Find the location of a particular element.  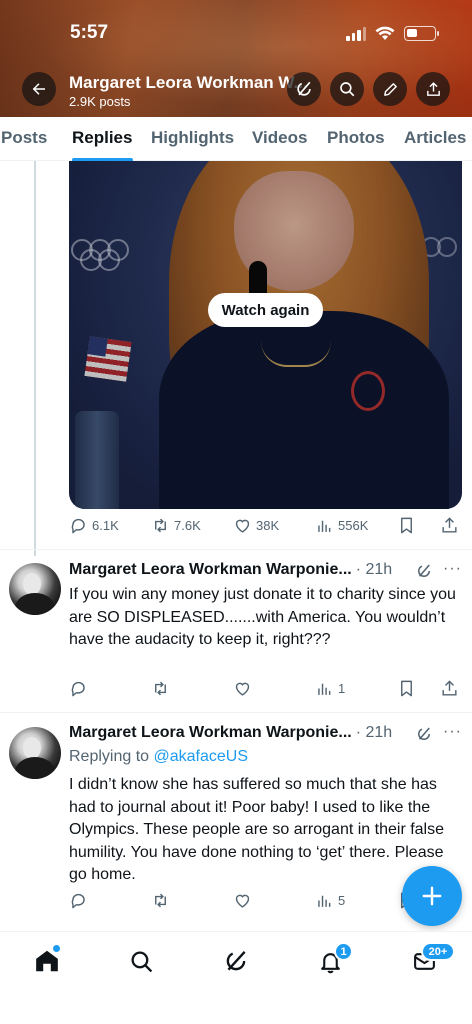

nav-grok is located at coordinates (236, 961).